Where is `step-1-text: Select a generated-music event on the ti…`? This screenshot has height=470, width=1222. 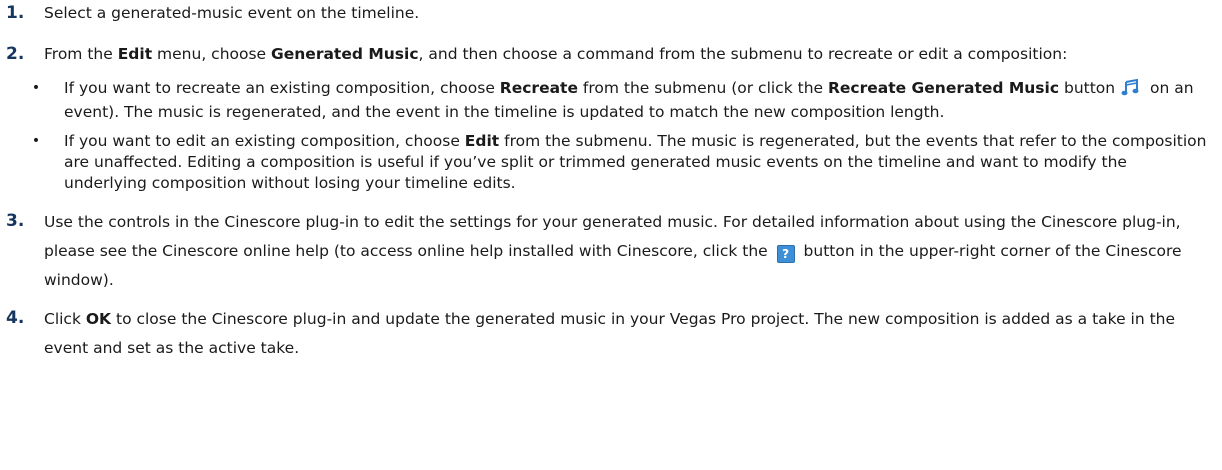 step-1-text: Select a generated-music event on the ti… is located at coordinates (232, 13).